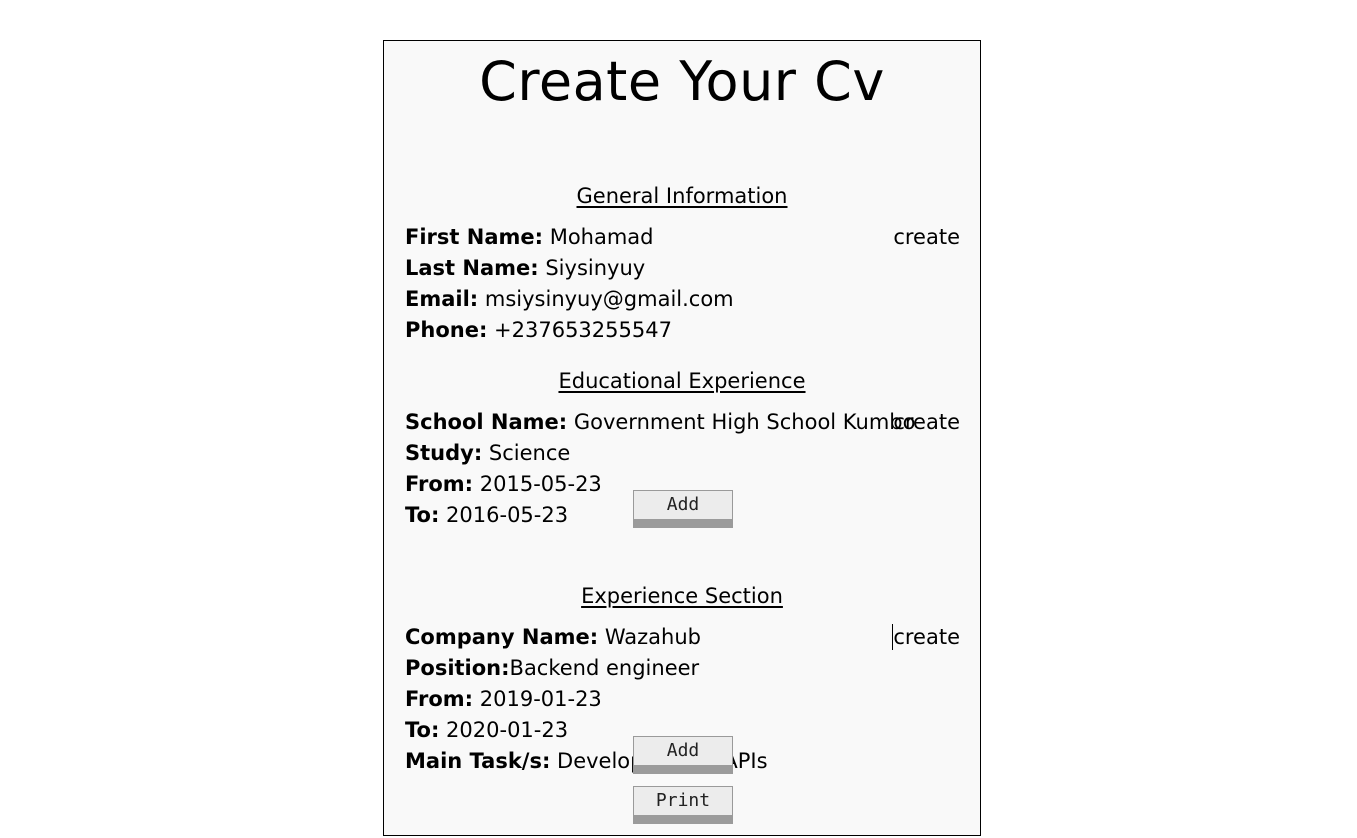 This screenshot has width=1357, height=838. Describe the element at coordinates (592, 268) in the screenshot. I see `last-name-value: Siysinyuy` at that location.